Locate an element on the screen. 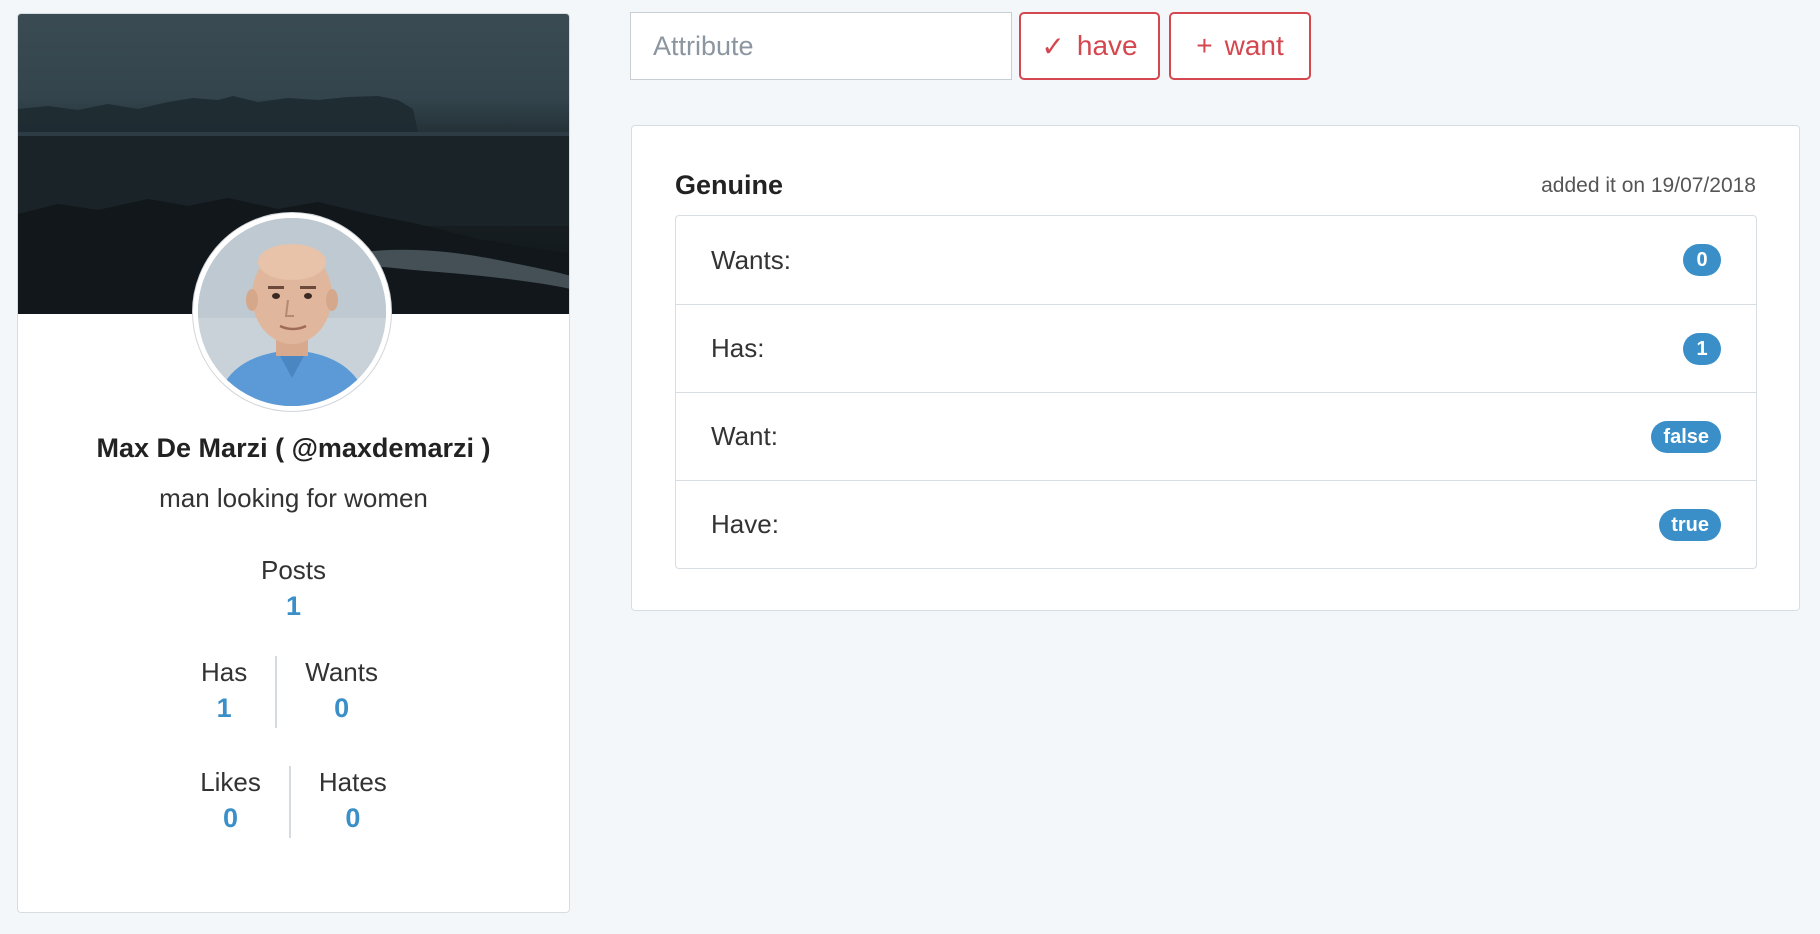  has-label: Has is located at coordinates (224, 672).